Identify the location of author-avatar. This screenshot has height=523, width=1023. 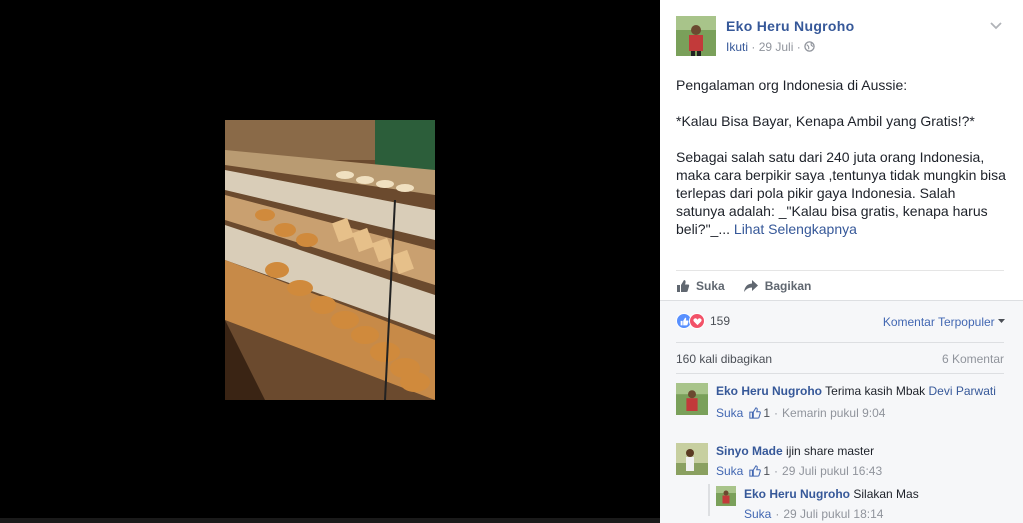
(696, 36).